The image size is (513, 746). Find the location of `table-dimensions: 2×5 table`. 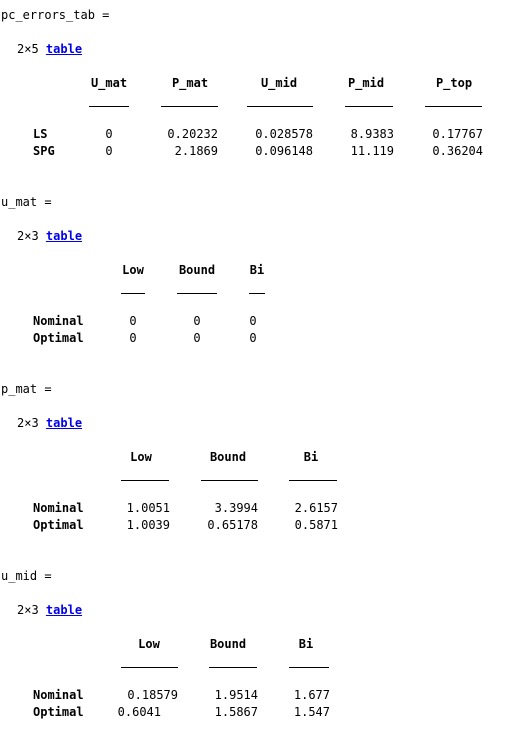

table-dimensions: 2×5 table is located at coordinates (49, 49).